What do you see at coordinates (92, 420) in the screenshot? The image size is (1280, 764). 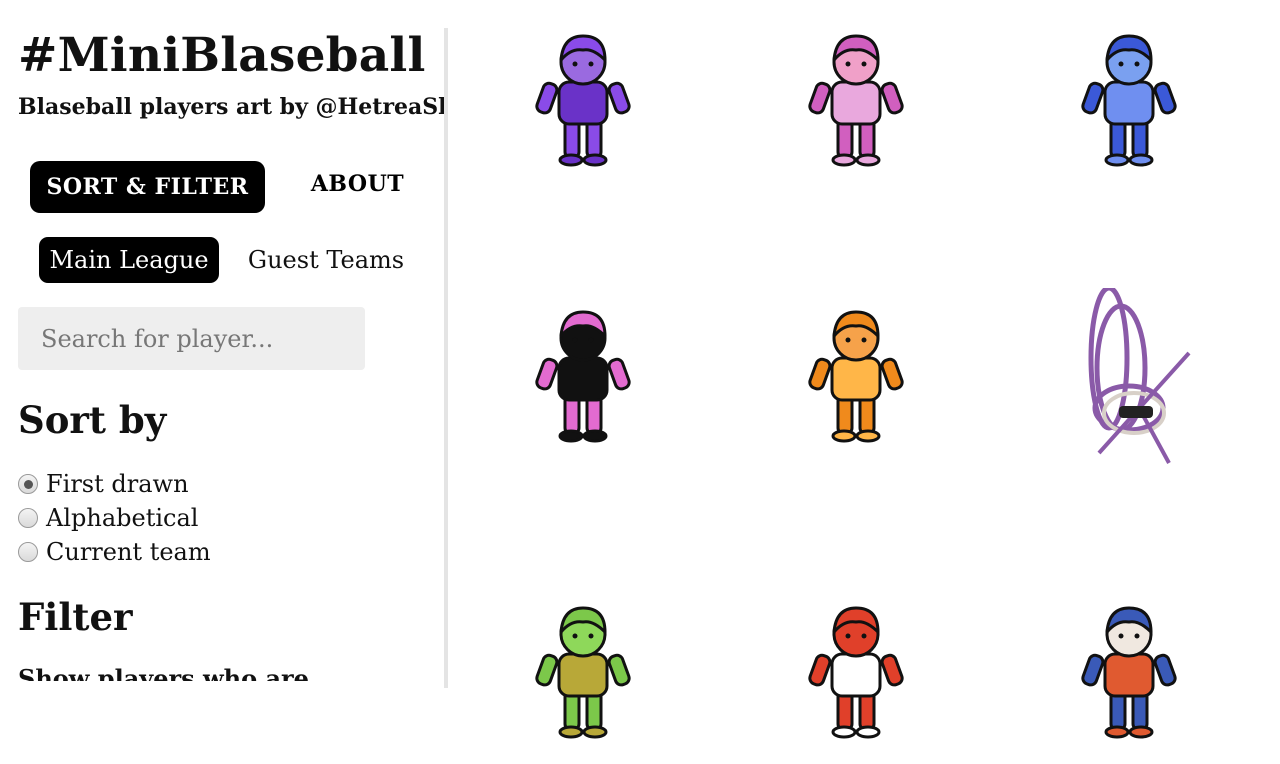 I see `sort-heading: Sort by` at bounding box center [92, 420].